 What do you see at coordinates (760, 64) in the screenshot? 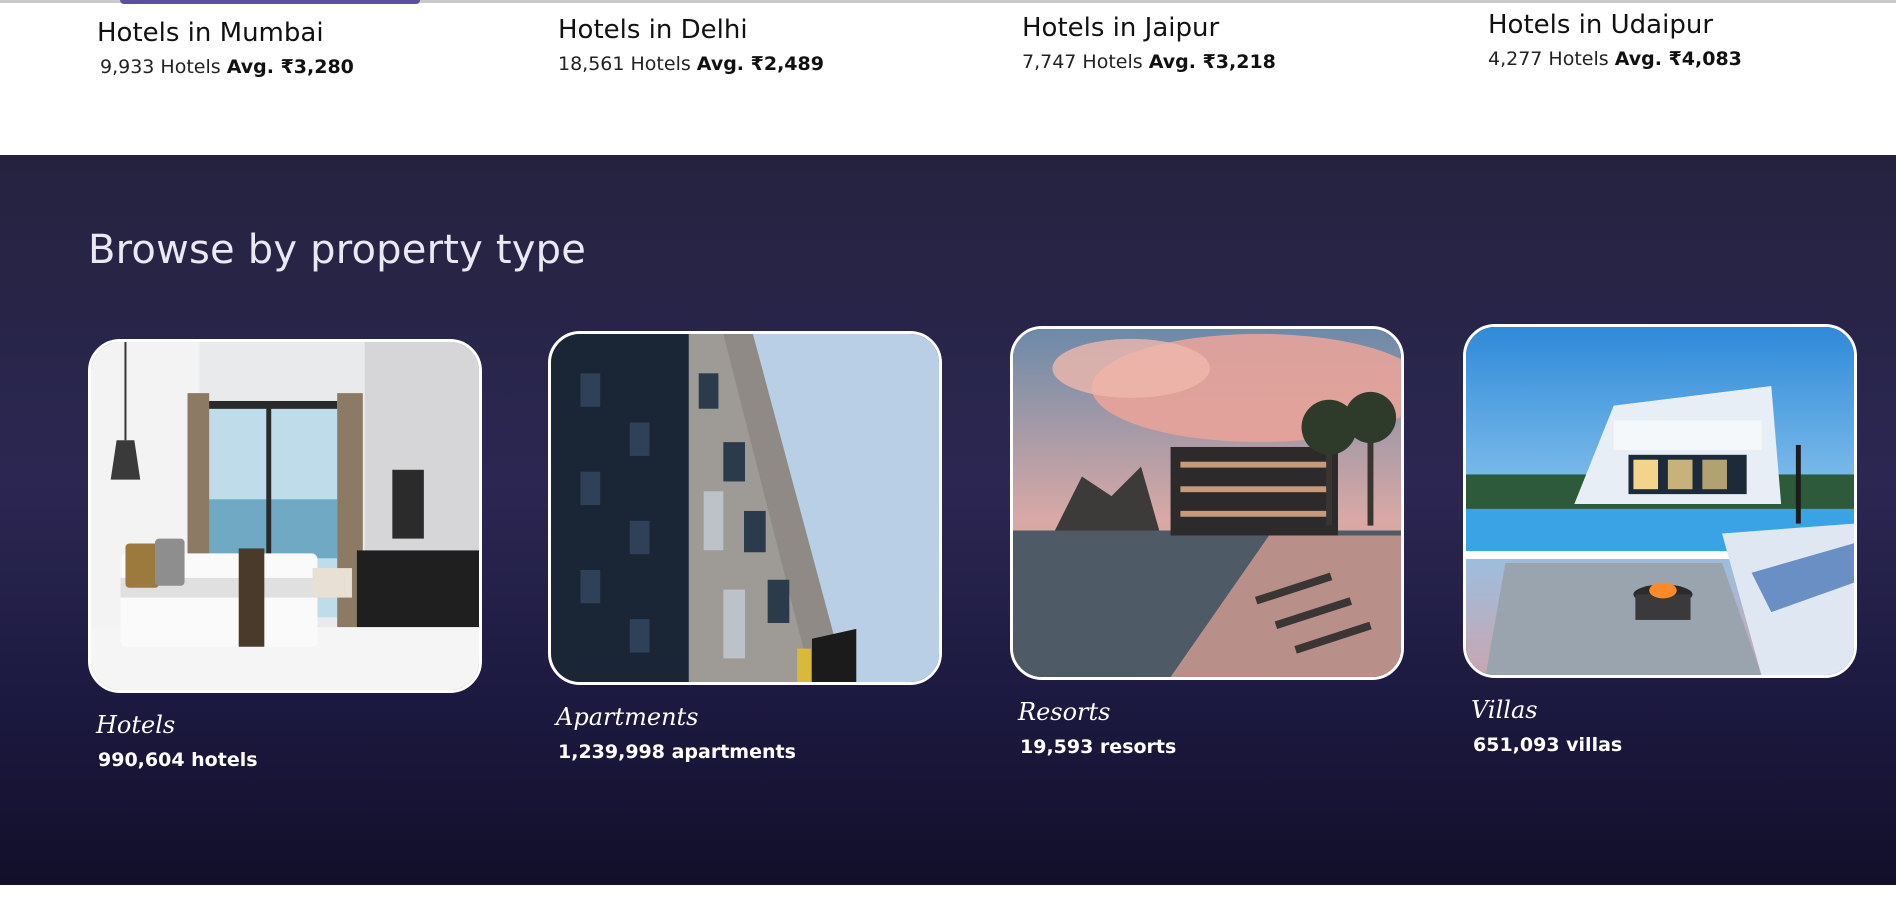
I see `avg-price: Avg. ₹2,489` at bounding box center [760, 64].